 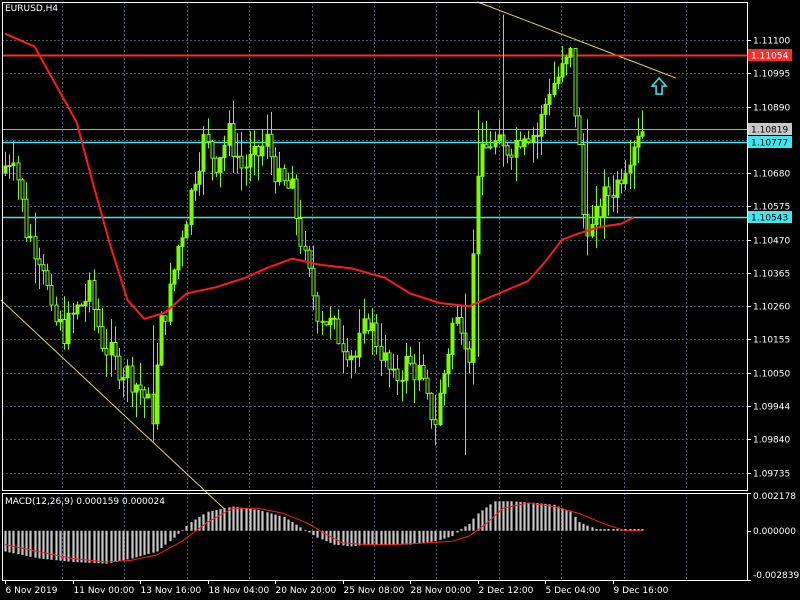 What do you see at coordinates (104, 591) in the screenshot?
I see `time-tick-label: 11 Nov 00:00` at bounding box center [104, 591].